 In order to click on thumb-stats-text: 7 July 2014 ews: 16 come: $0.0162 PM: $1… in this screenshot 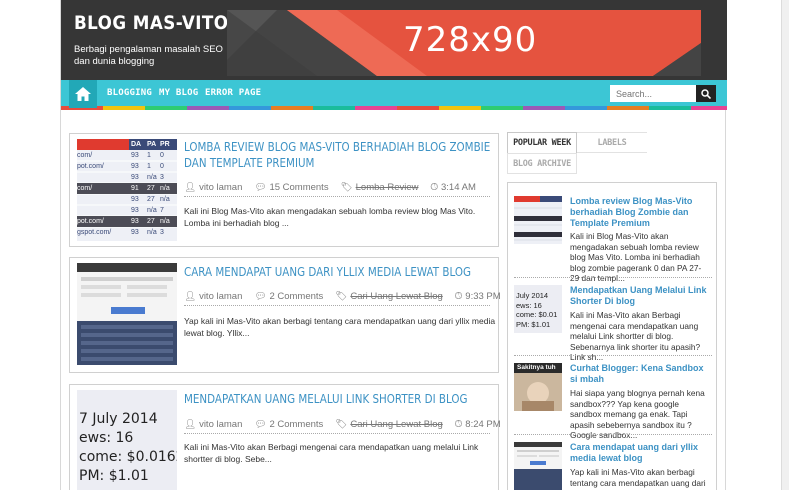, I will do `click(128, 447)`.